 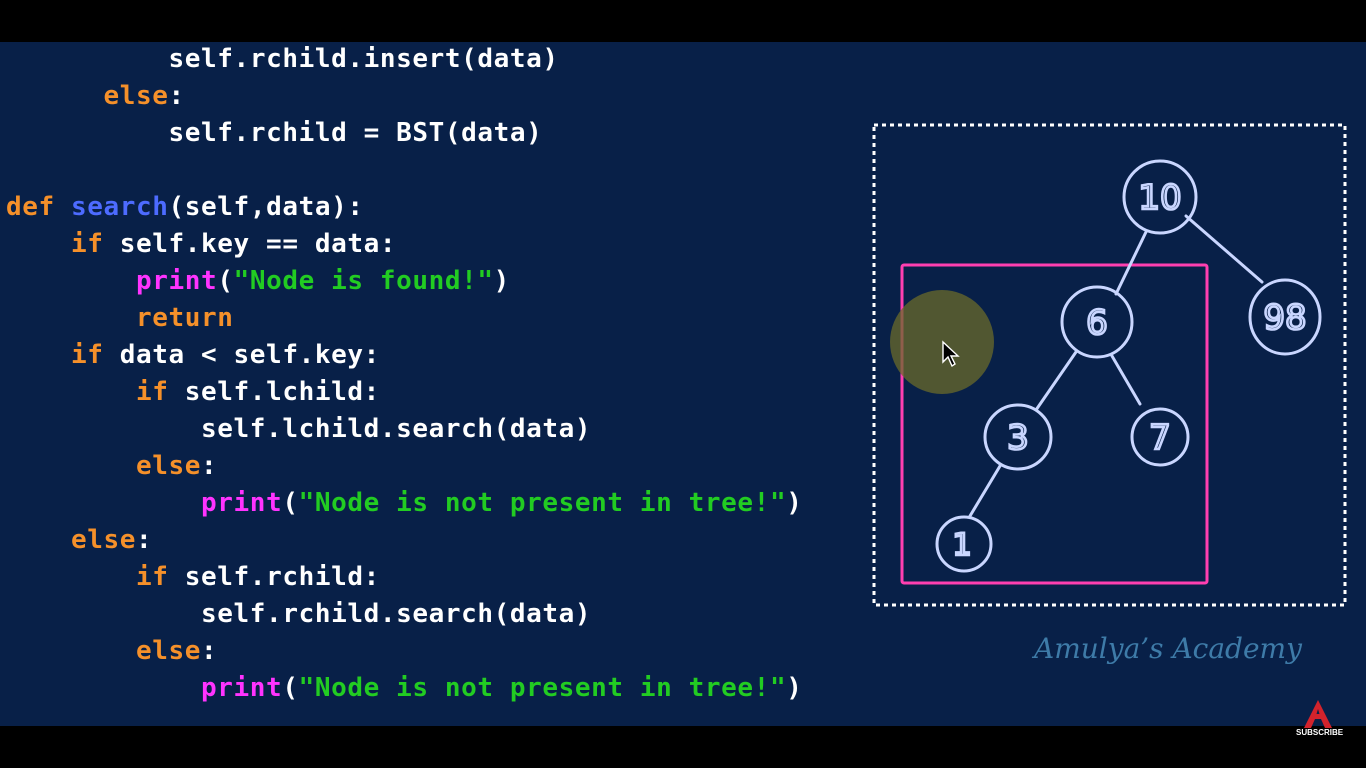 What do you see at coordinates (1168, 648) in the screenshot?
I see `channel-watermark: Amulya’s Academy` at bounding box center [1168, 648].